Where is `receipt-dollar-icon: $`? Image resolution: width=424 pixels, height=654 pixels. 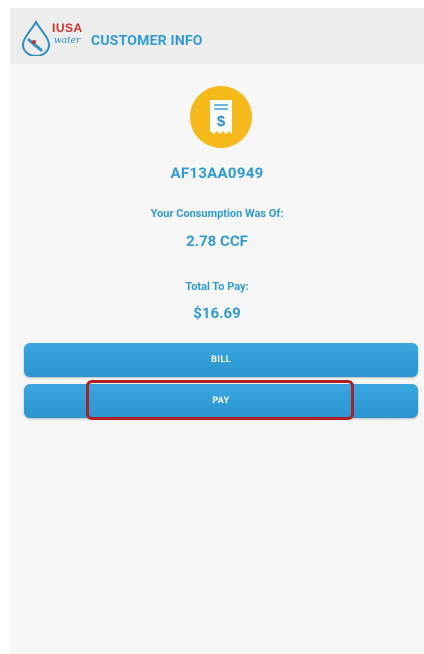
receipt-dollar-icon: $ is located at coordinates (221, 117).